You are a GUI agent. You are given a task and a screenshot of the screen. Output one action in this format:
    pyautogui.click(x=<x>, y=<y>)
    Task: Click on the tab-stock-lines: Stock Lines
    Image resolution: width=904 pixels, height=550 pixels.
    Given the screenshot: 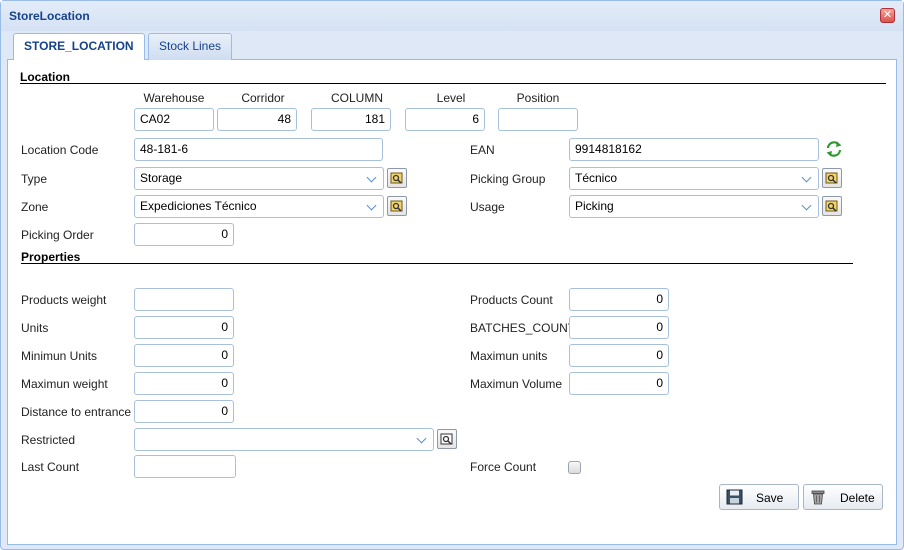 What is the action you would take?
    pyautogui.click(x=190, y=46)
    